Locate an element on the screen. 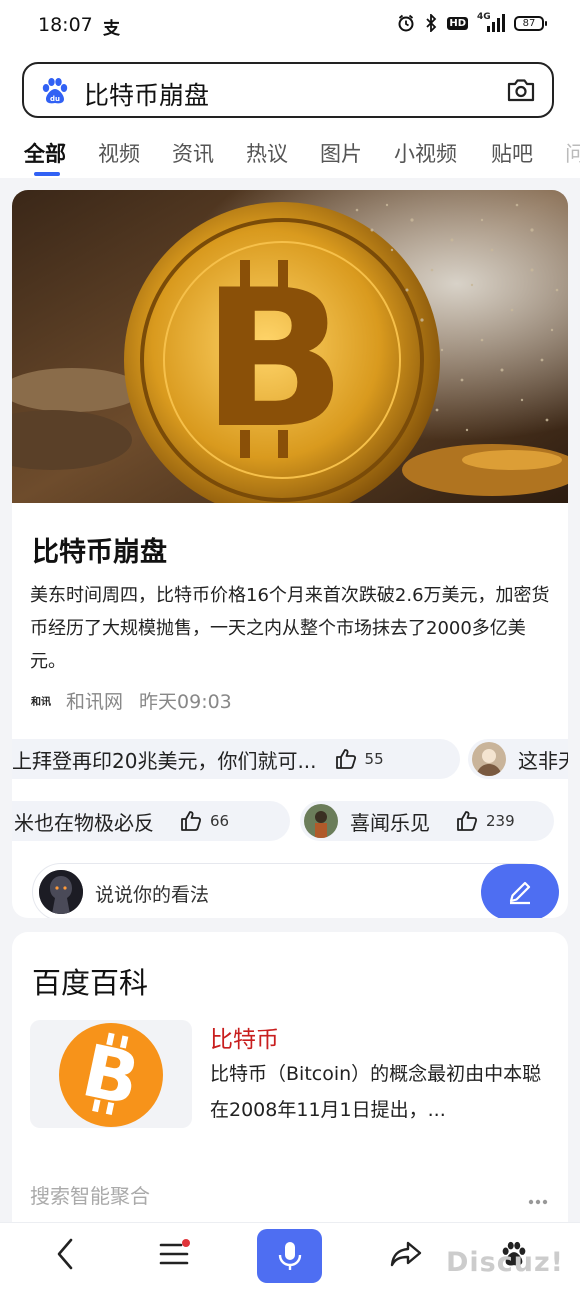 This screenshot has width=580, height=1290. comment-bubbles-row-2: 米也在物极必反 66 喜闻乐见 239 is located at coordinates (290, 821).